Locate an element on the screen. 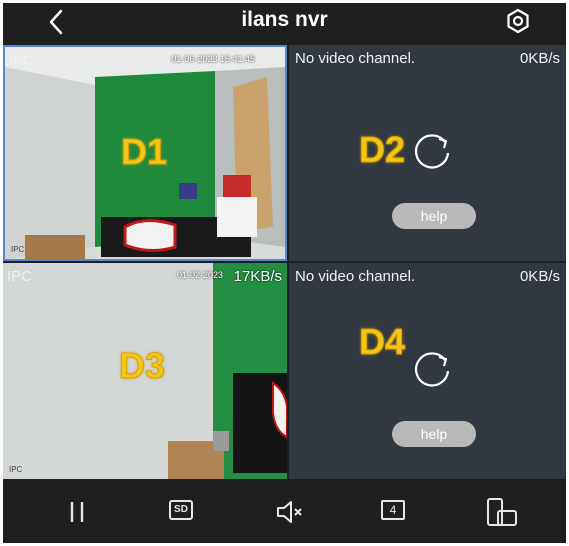  pause-button is located at coordinates (77, 512).